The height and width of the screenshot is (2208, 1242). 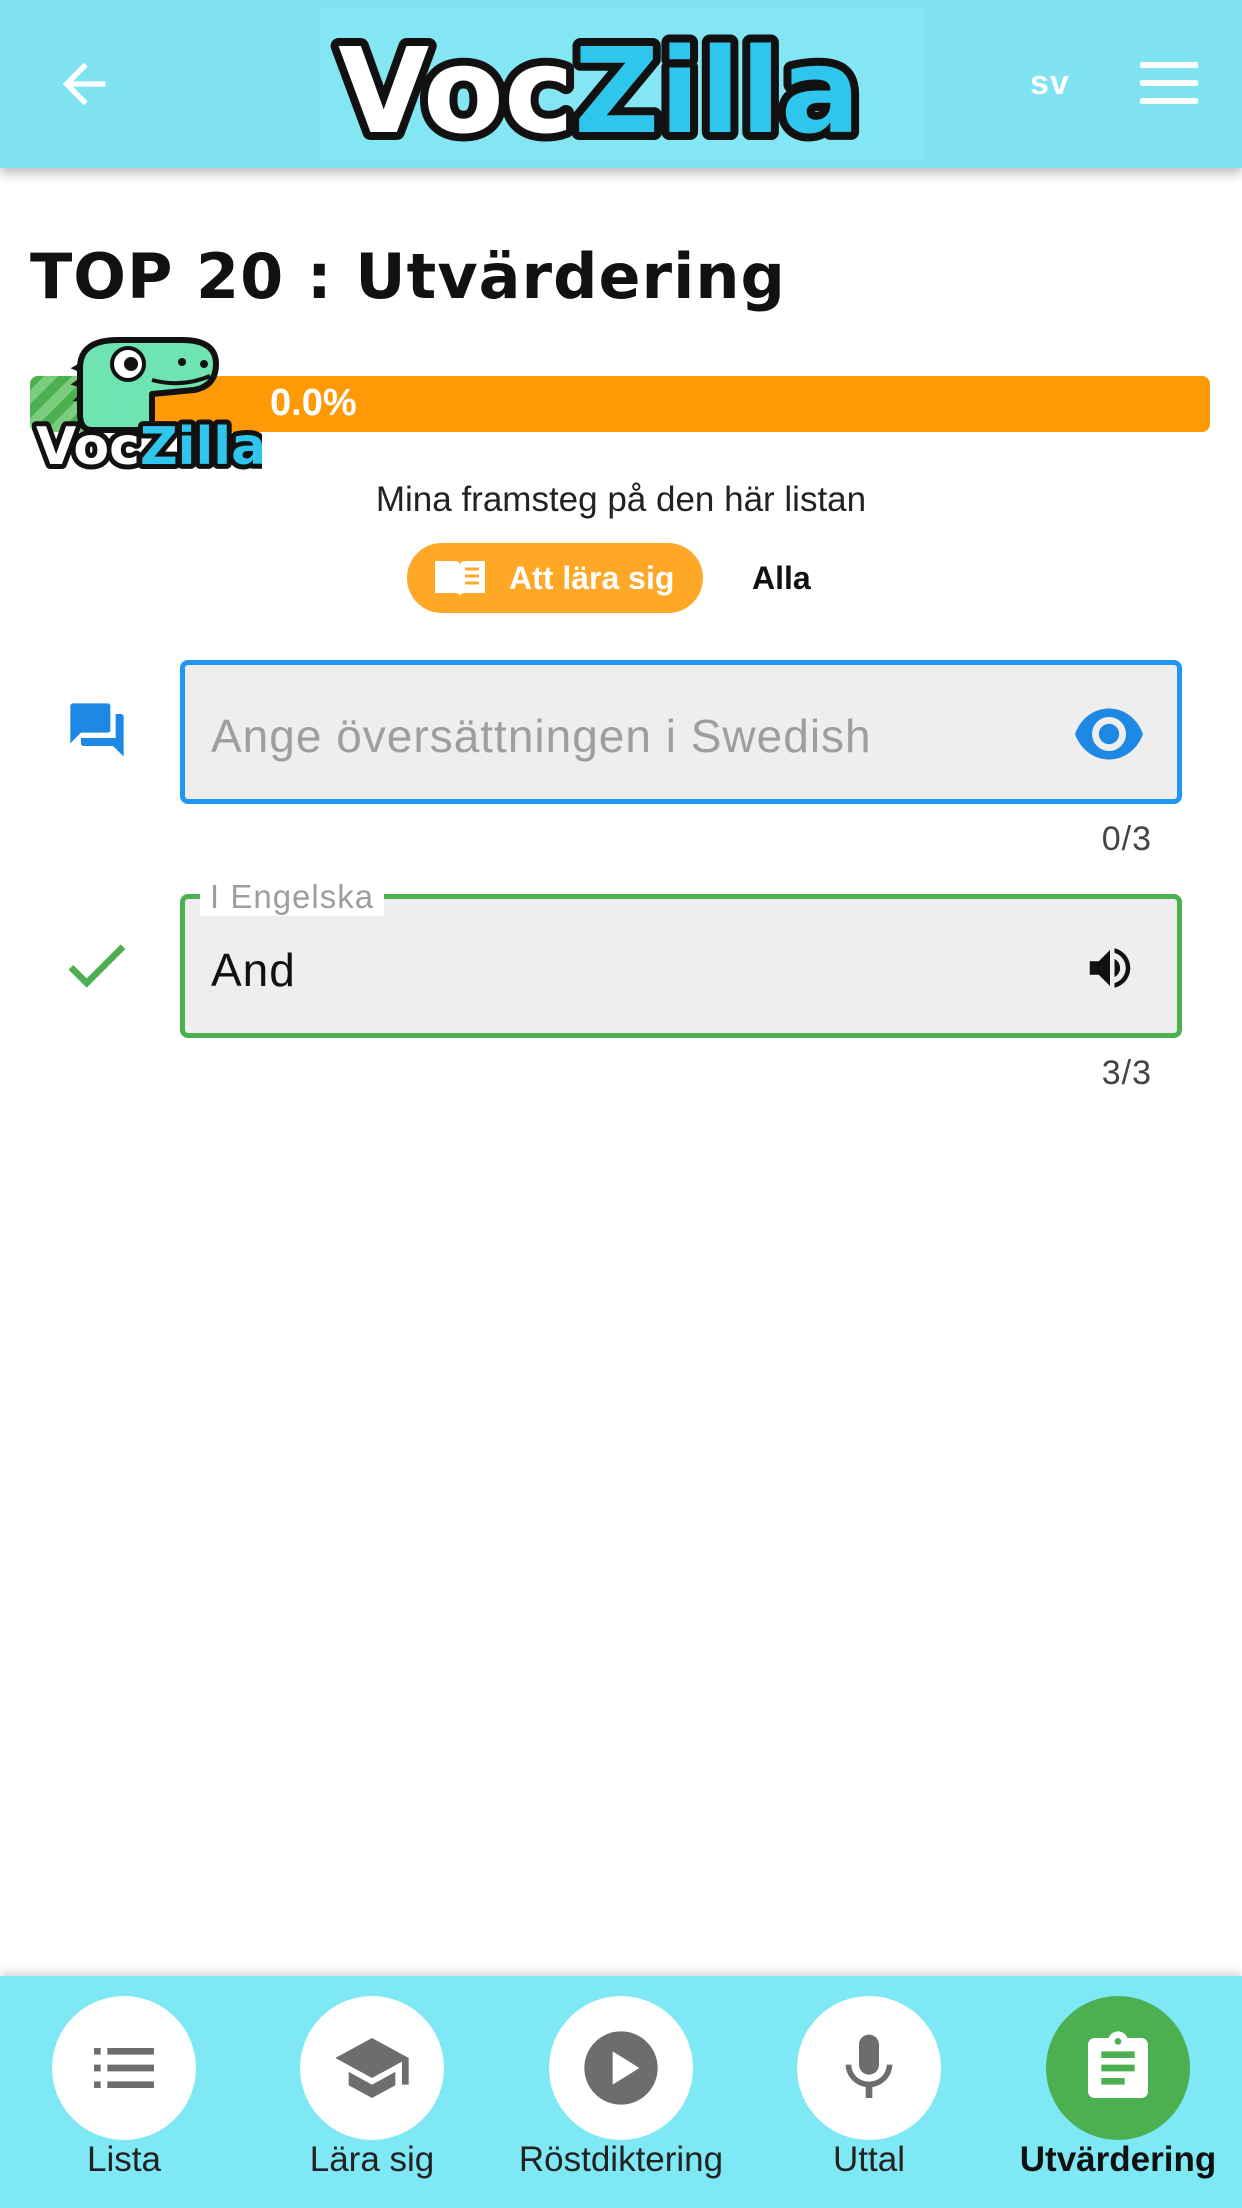 I want to click on voczilla-mascot-icon: VocZilla VocZilla, so click(x=147, y=405).